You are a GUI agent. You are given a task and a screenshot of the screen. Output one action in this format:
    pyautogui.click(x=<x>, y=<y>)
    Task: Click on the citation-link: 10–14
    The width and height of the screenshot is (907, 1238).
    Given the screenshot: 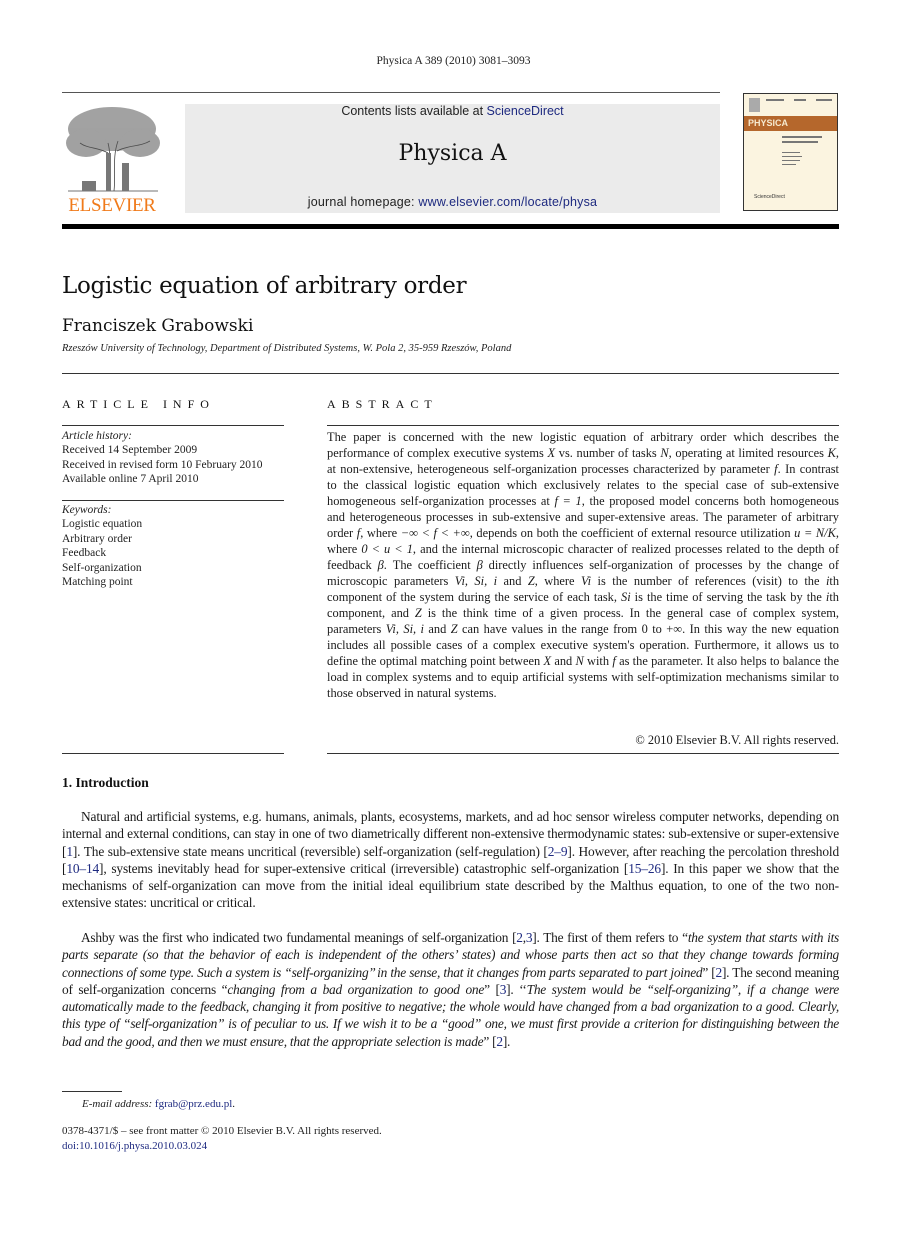 What is the action you would take?
    pyautogui.click(x=82, y=868)
    